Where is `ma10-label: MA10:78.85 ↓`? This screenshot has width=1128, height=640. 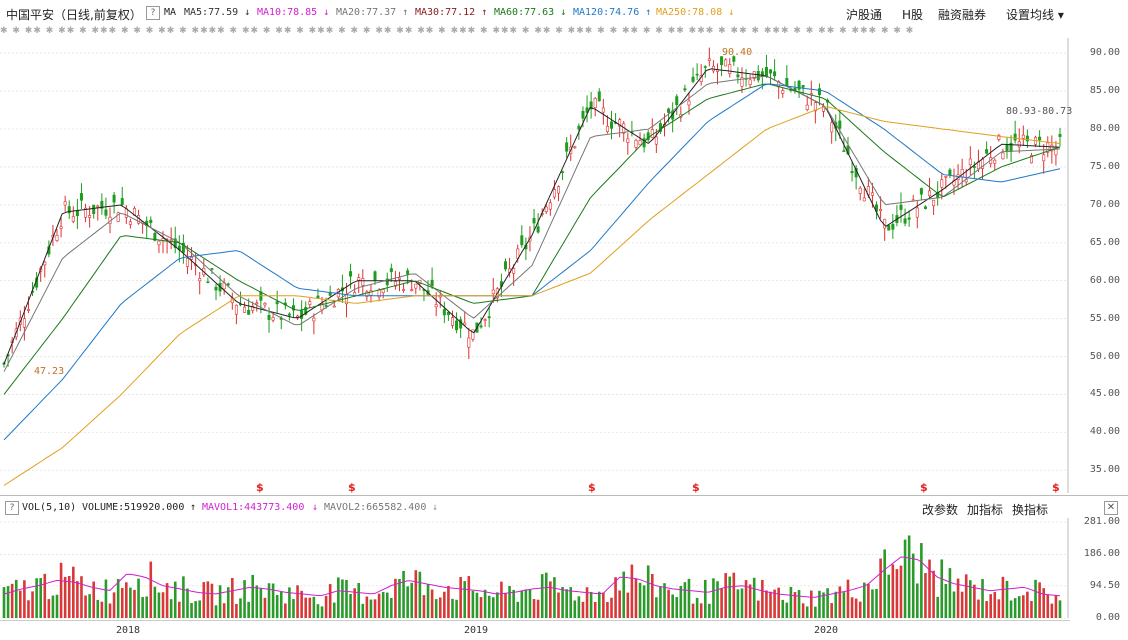
ma10-label: MA10:78.85 ↓ is located at coordinates (293, 12).